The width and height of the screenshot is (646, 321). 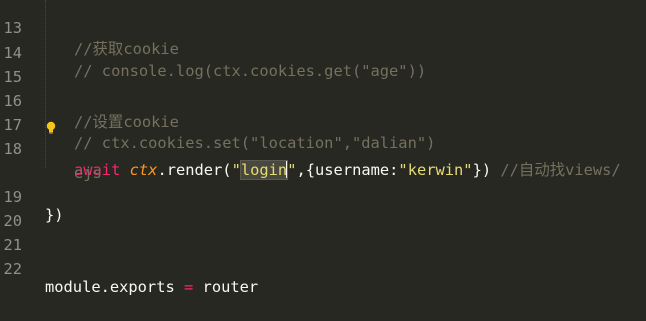 What do you see at coordinates (323, 236) in the screenshot?
I see `code-line-21: 21` at bounding box center [323, 236].